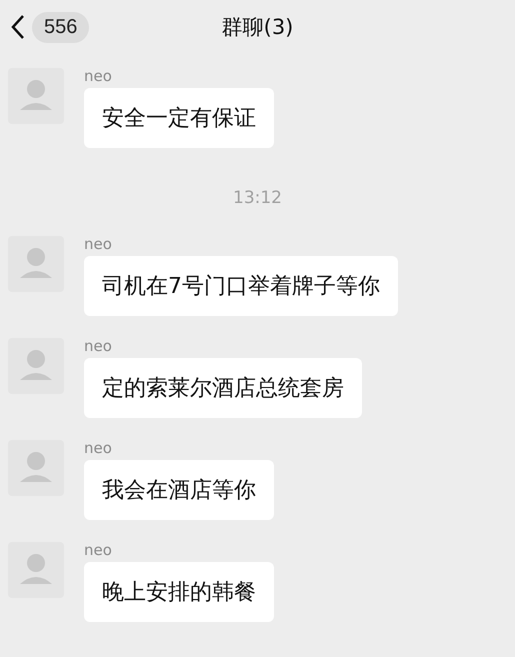  I want to click on unread-badge: 556, so click(61, 27).